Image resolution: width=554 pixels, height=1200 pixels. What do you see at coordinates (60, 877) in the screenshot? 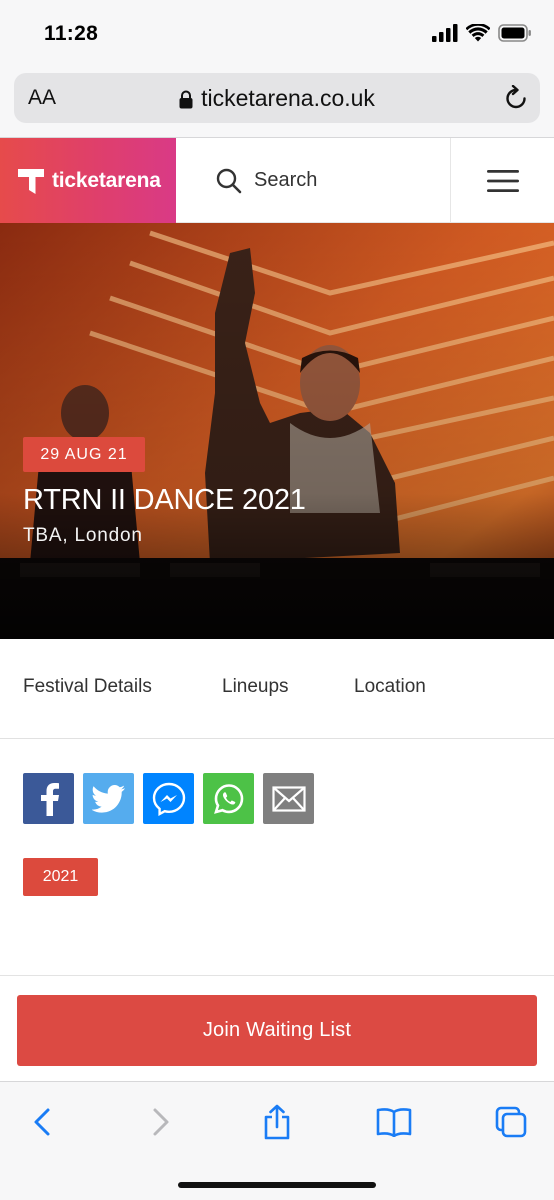
I see `year-tag: 2021` at bounding box center [60, 877].